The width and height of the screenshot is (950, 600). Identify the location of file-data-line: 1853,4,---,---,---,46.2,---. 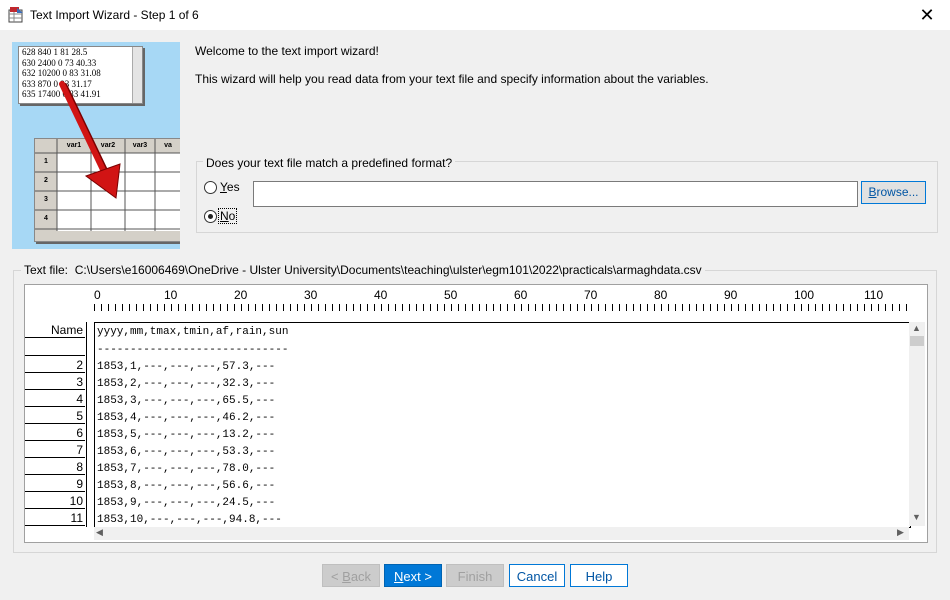
(186, 418).